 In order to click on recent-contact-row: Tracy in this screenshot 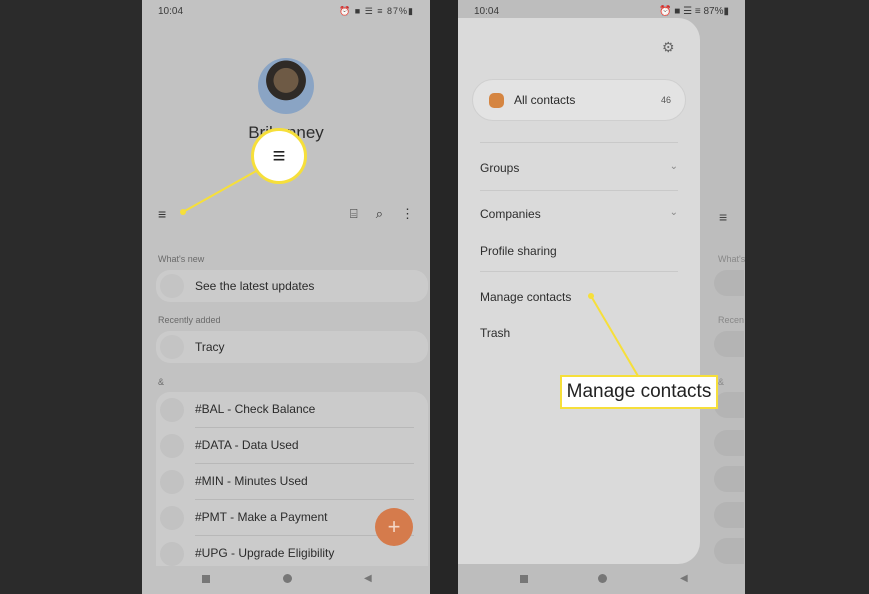, I will do `click(292, 347)`.